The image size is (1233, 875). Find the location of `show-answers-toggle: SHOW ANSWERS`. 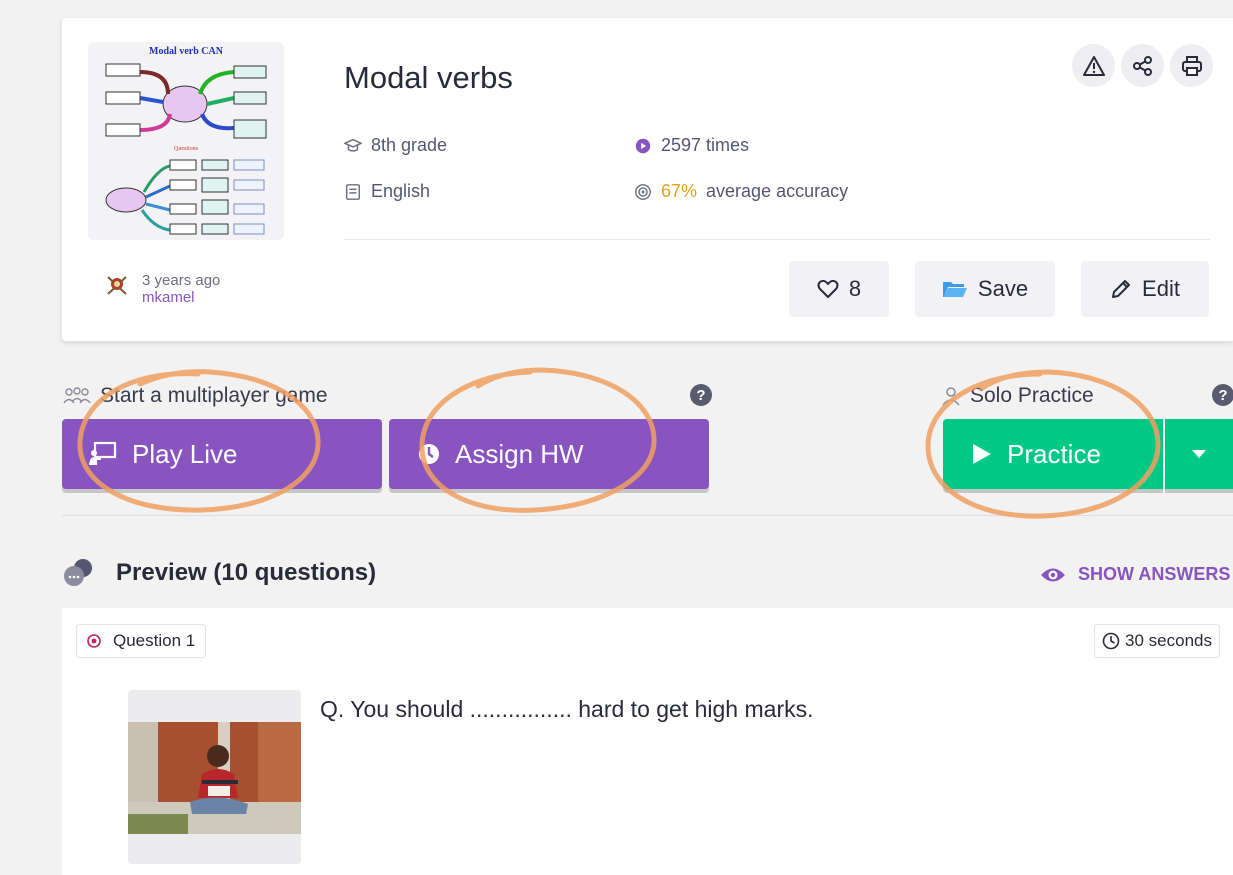

show-answers-toggle: SHOW ANSWERS is located at coordinates (1135, 574).